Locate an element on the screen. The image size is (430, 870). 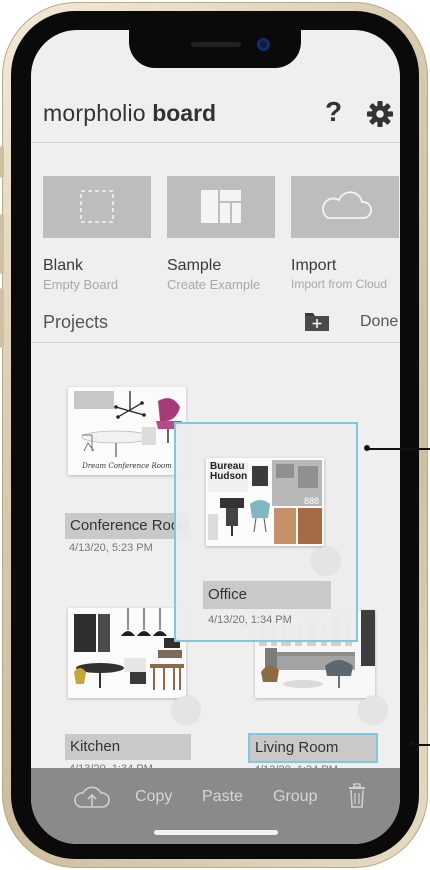
phone-mute-switch is located at coordinates (2, 162).